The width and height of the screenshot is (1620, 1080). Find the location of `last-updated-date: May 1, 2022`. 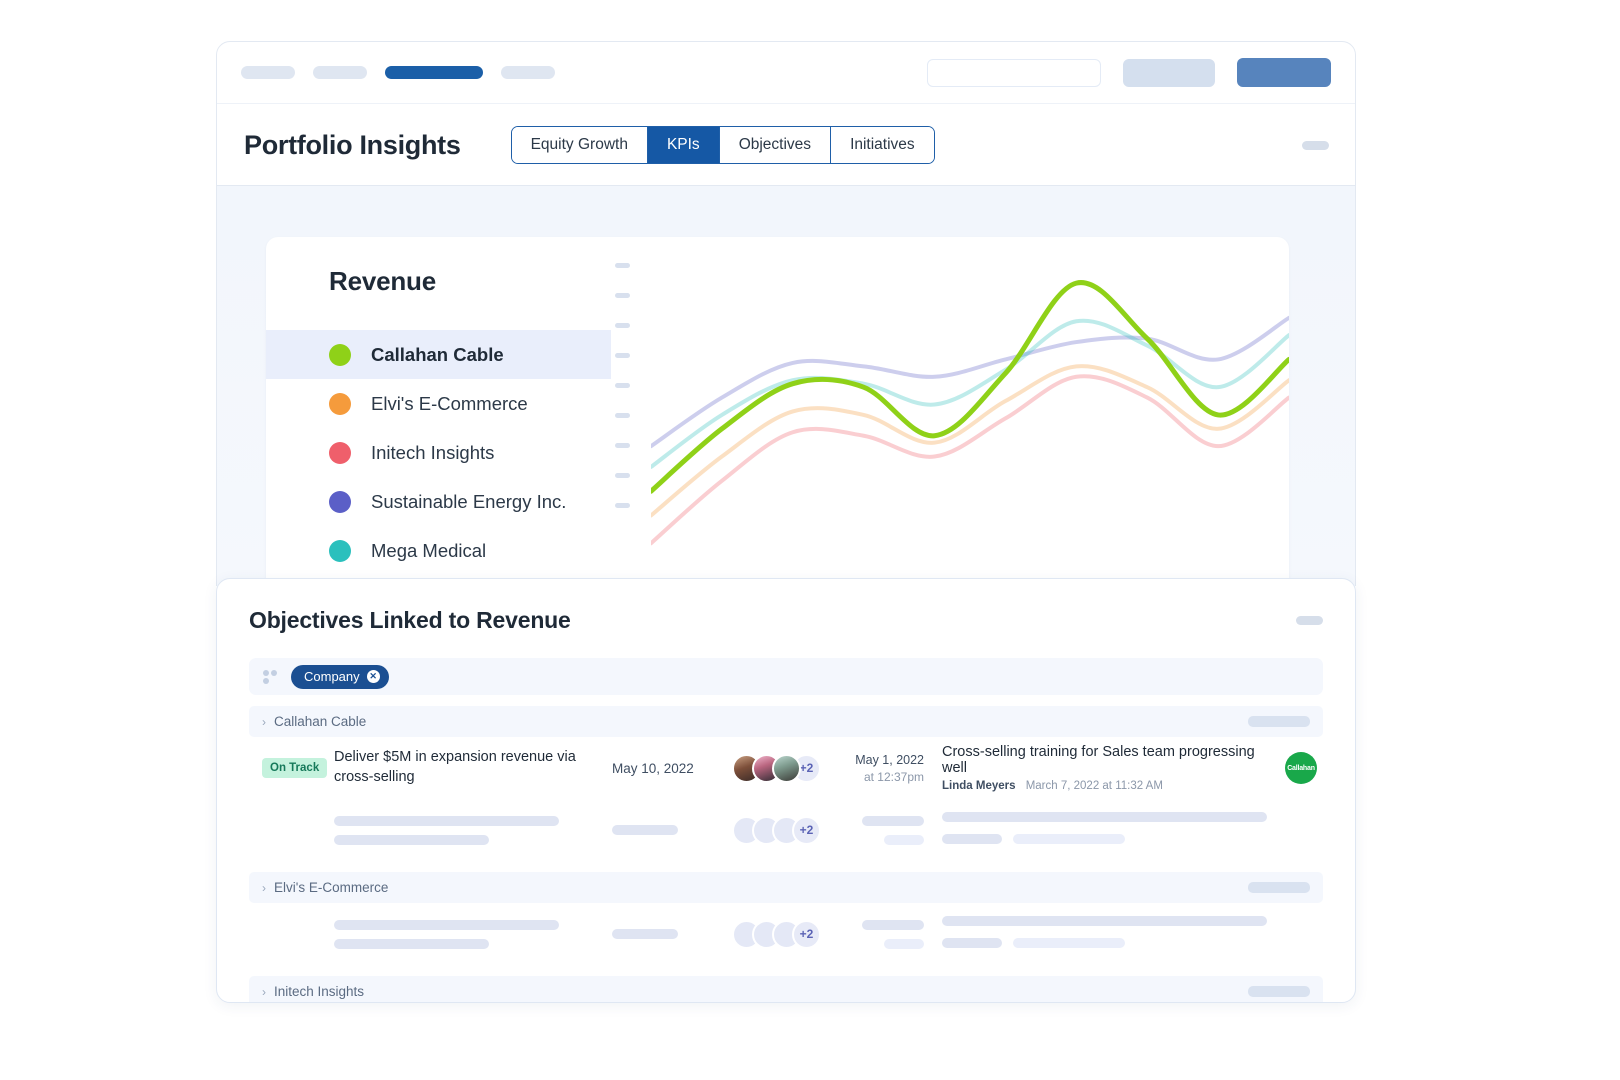

last-updated-date: May 1, 2022 is located at coordinates (889, 759).